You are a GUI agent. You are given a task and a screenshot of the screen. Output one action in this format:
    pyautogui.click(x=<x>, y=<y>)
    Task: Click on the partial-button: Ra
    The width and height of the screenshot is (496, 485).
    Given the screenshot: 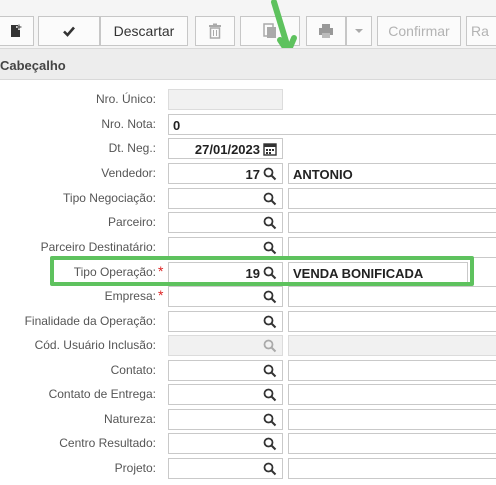 What is the action you would take?
    pyautogui.click(x=481, y=31)
    